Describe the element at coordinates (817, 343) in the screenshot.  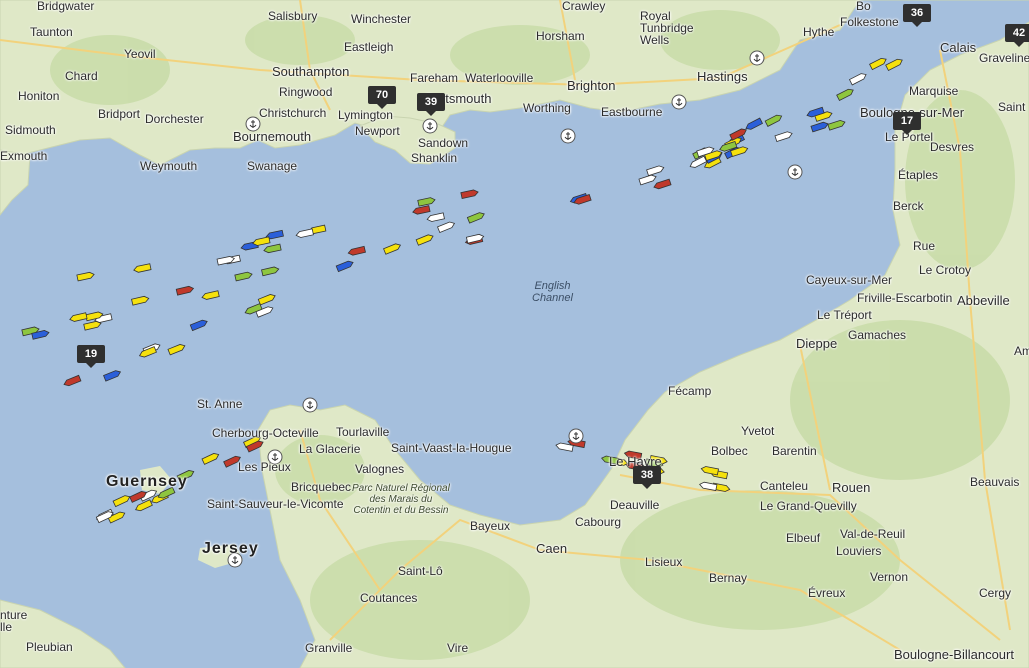
I see `place-label: Dieppe` at that location.